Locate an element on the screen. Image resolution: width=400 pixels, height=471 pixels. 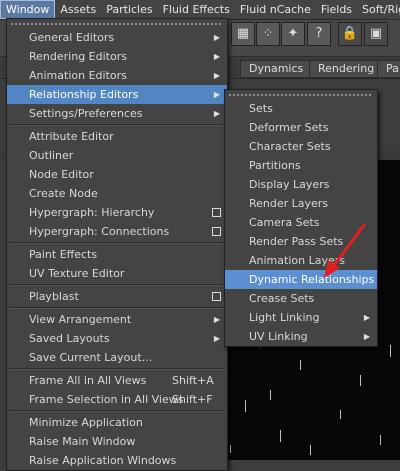
menu-item-label: Hypergraph: Connections is located at coordinates (99, 231).